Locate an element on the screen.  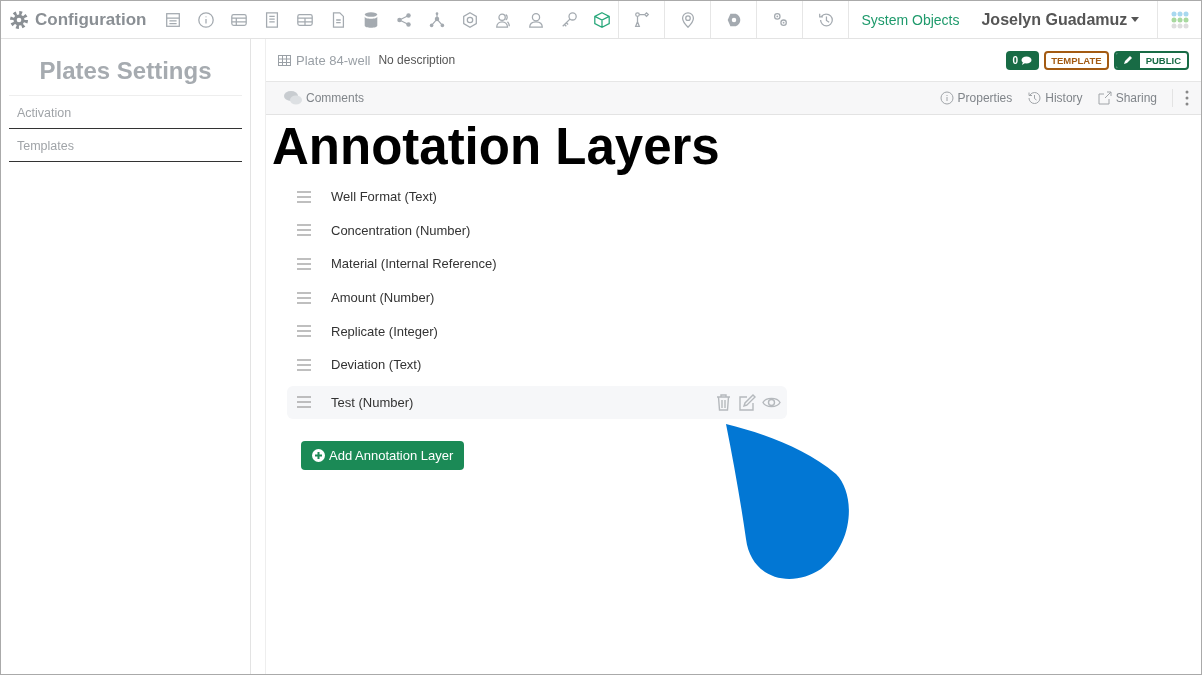
cube-icon is located at coordinates (601, 19).